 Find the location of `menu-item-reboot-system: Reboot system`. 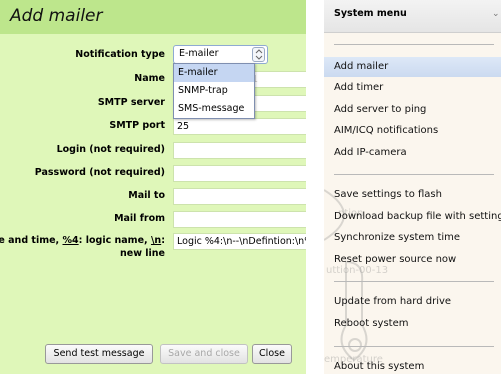

menu-item-reboot-system: Reboot system is located at coordinates (412, 324).